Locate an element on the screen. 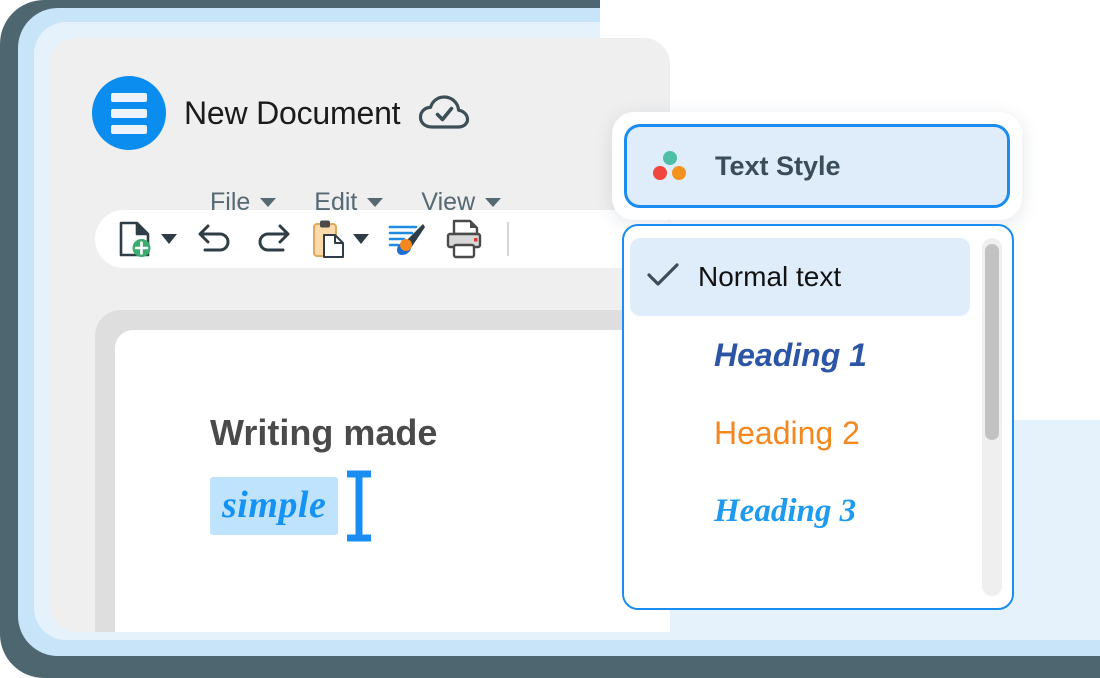 This screenshot has height=678, width=1100. document-selected-word: simple is located at coordinates (274, 505).